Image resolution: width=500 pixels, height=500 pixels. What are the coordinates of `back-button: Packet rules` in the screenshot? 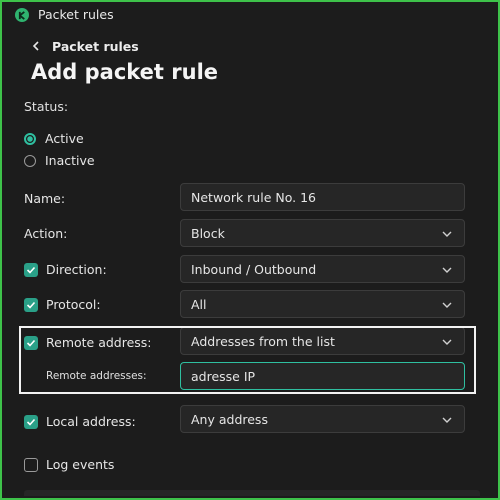 It's located at (84, 46).